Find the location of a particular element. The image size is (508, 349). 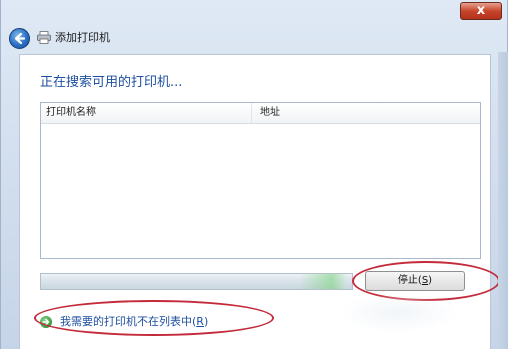

printer-not-listed-text: 我需要的打印机不在列表中(R) is located at coordinates (134, 322).